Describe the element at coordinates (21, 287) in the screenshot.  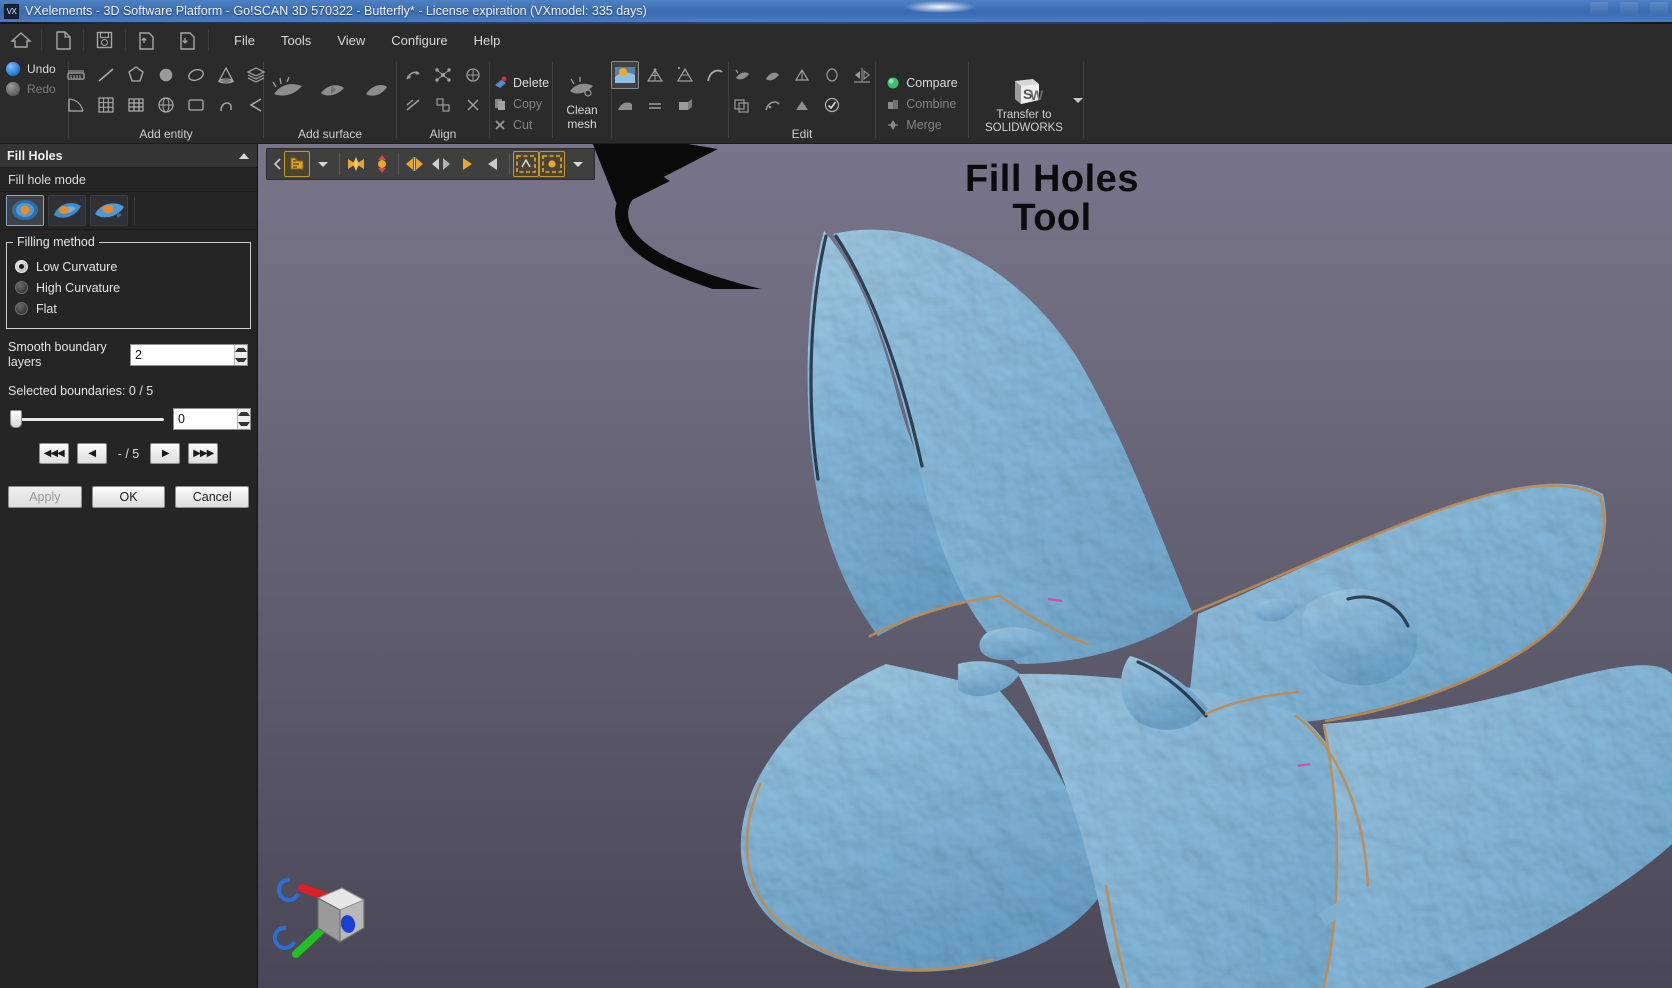
I see `radio-high-curvature-indicator` at that location.